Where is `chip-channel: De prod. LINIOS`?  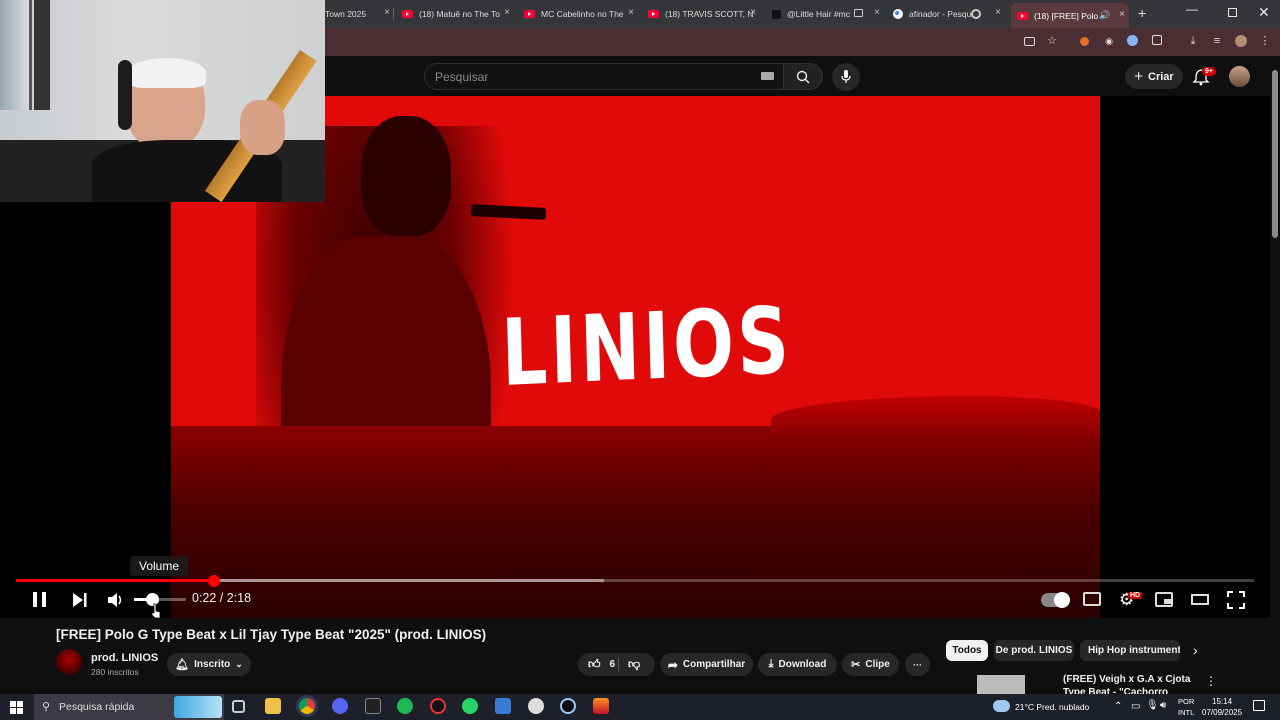 chip-channel: De prod. LINIOS is located at coordinates (1034, 650).